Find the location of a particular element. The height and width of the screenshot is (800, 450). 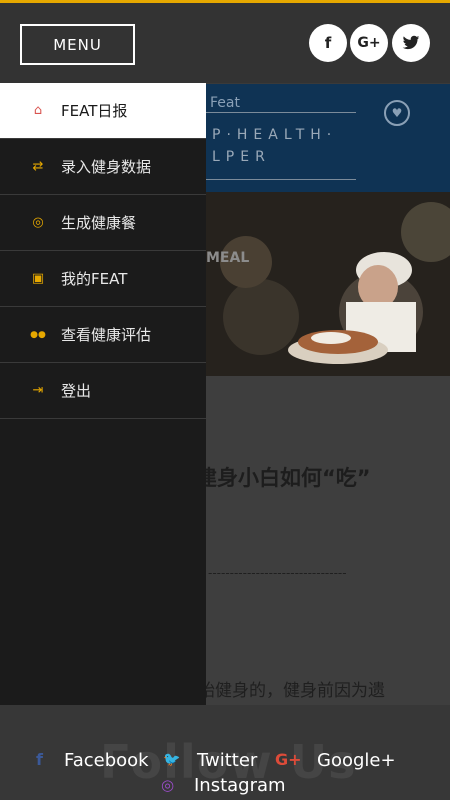

drawer-item-label: FEAT日报 is located at coordinates (94, 111).